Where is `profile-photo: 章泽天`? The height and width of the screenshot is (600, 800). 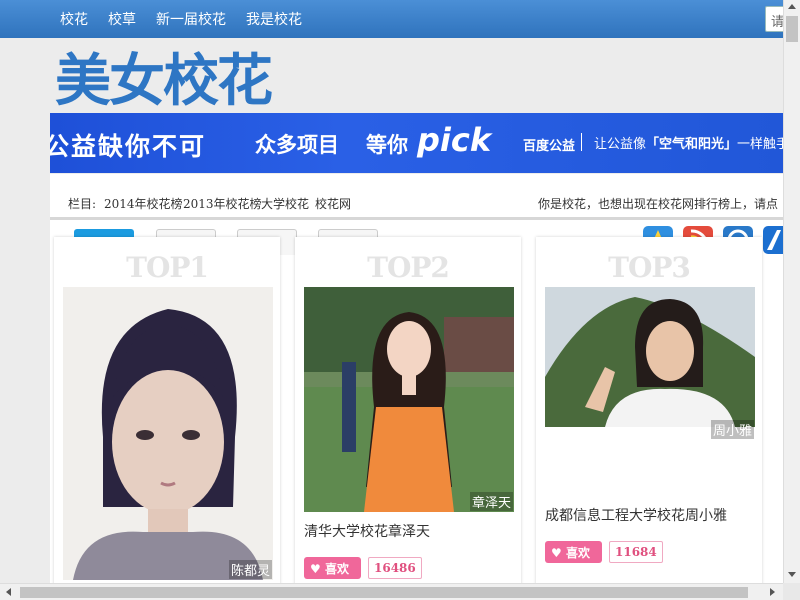
profile-photo: 章泽天 is located at coordinates (409, 399).